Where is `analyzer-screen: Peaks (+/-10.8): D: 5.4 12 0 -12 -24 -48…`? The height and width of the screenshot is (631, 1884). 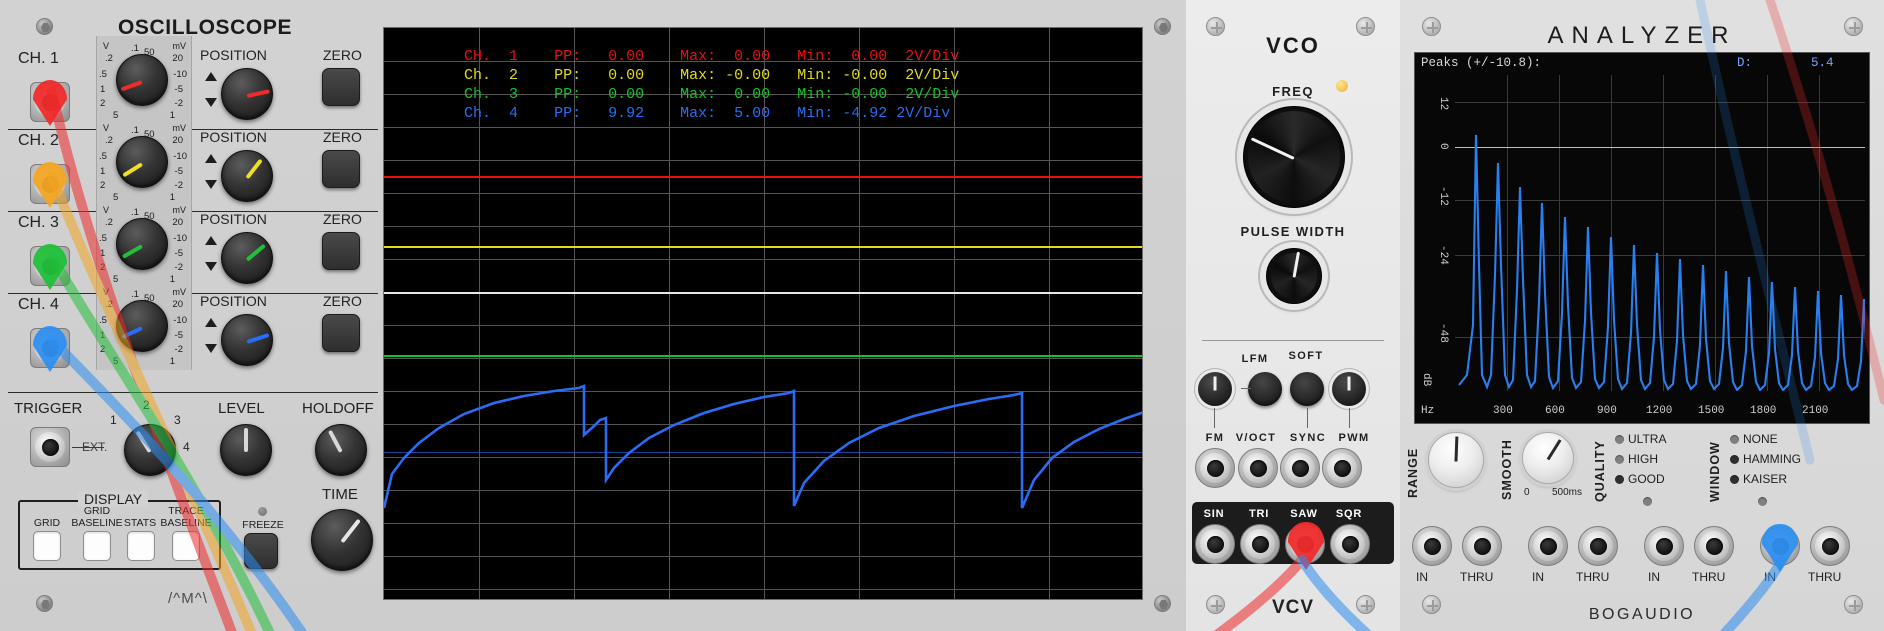
analyzer-screen: Peaks (+/-10.8): D: 5.4 12 0 -12 -24 -48… is located at coordinates (1642, 238).